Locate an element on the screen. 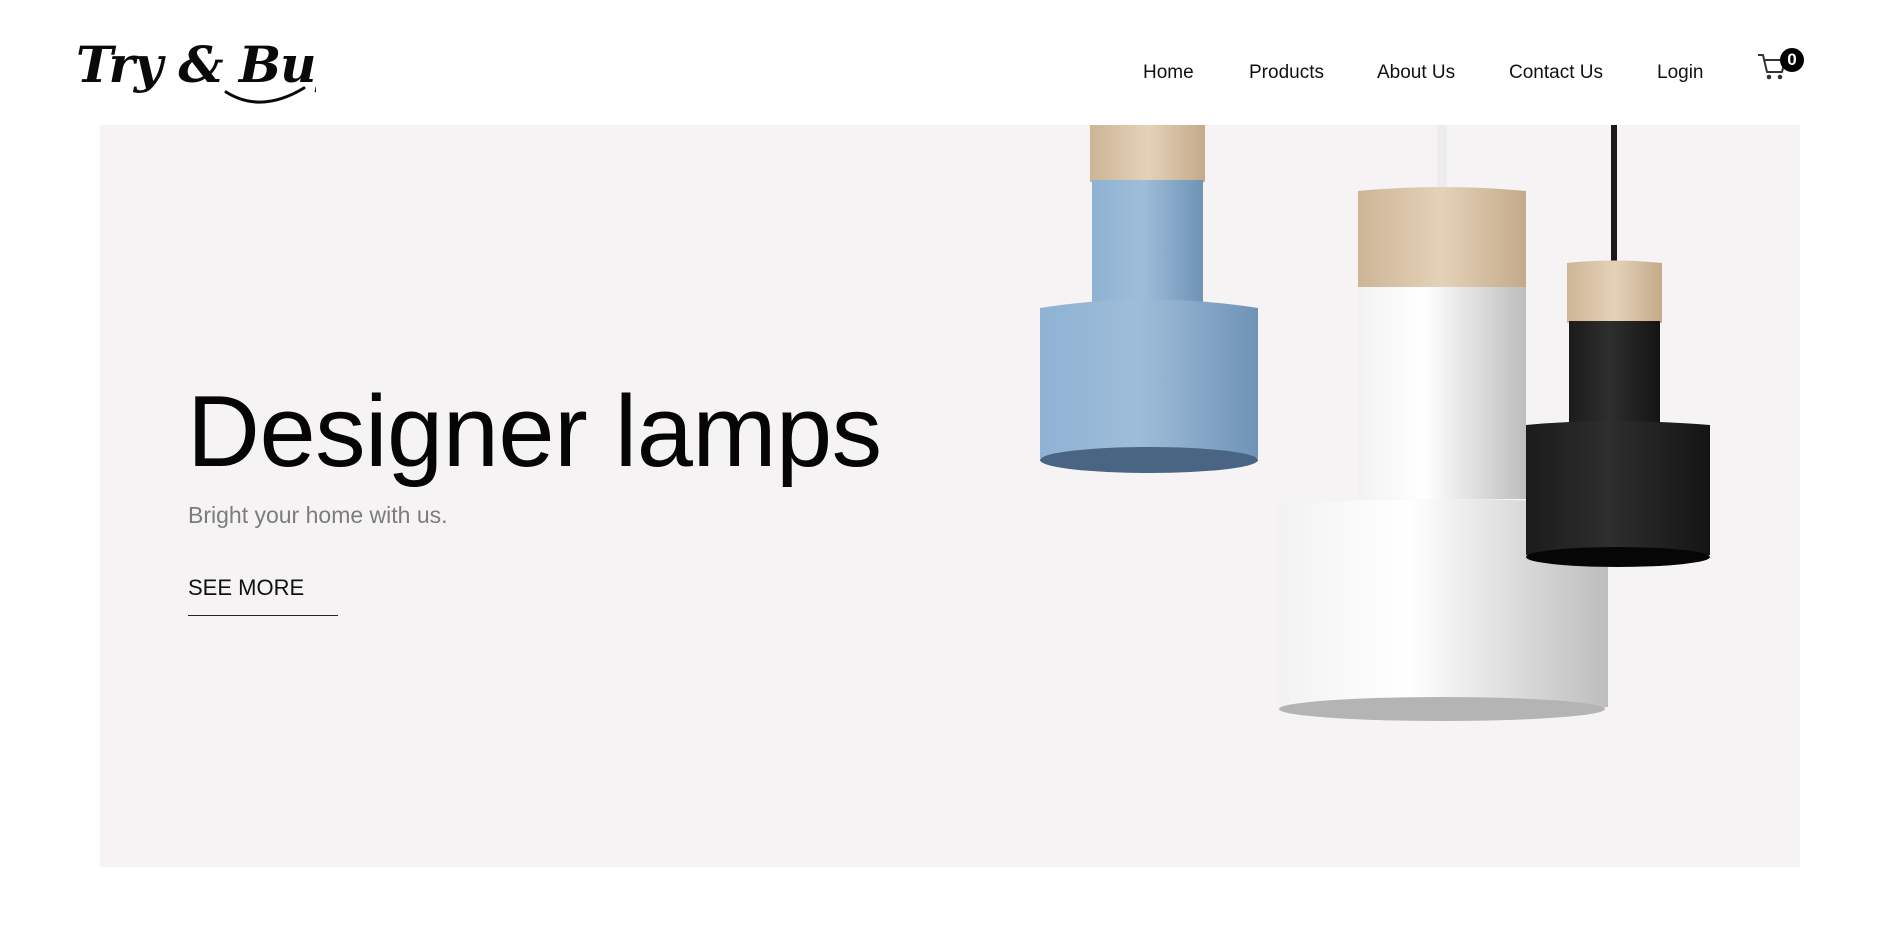 The image size is (1898, 936). nav-contact-us: Contact Us is located at coordinates (1556, 73).